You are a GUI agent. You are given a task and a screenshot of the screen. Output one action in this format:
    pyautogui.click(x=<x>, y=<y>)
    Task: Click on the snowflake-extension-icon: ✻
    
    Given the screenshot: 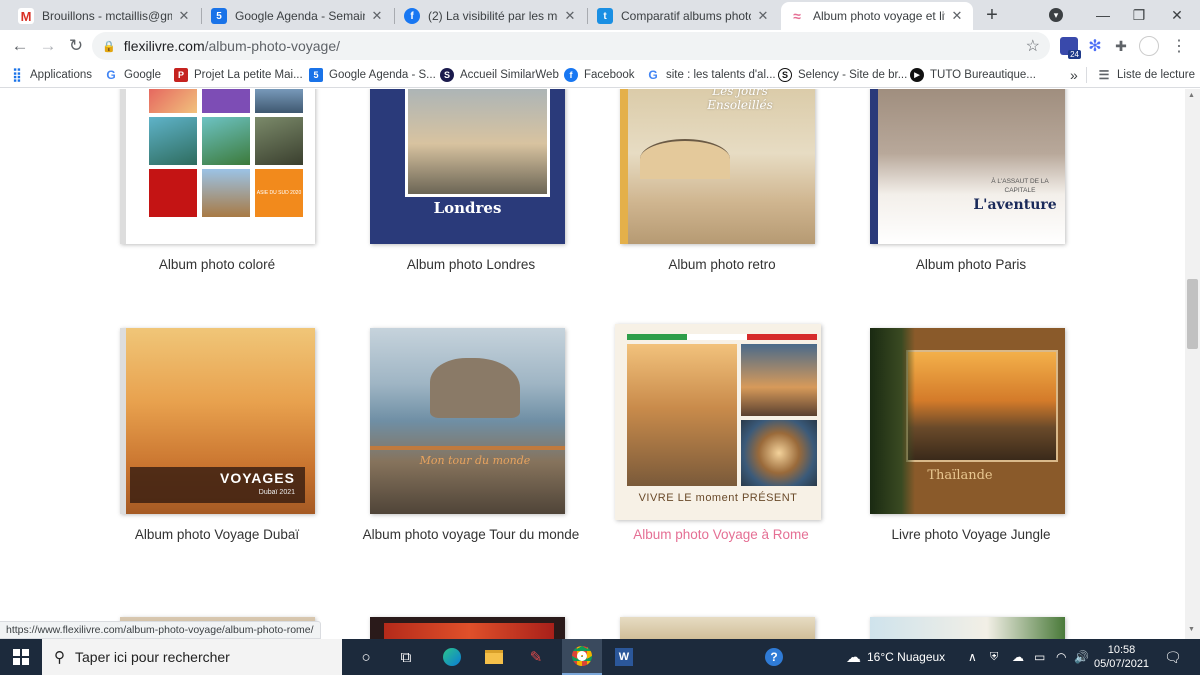 What is the action you would take?
    pyautogui.click(x=1095, y=46)
    